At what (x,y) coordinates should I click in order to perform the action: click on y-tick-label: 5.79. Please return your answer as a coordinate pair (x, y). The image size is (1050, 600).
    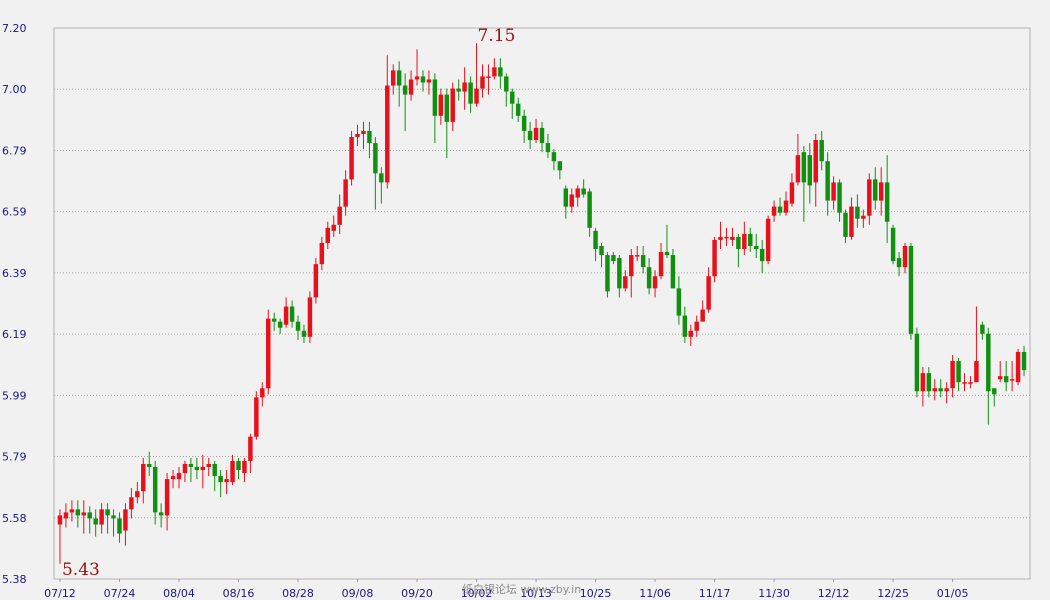
    Looking at the image, I should click on (14, 457).